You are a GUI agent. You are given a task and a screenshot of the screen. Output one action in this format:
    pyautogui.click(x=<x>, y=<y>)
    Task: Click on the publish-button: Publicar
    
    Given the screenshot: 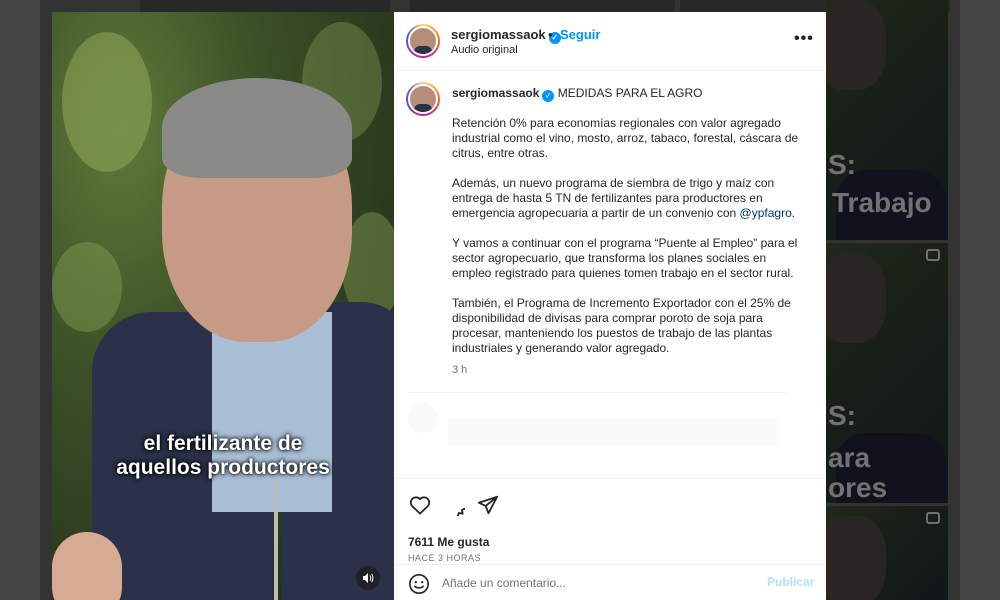 What is the action you would take?
    pyautogui.click(x=790, y=582)
    